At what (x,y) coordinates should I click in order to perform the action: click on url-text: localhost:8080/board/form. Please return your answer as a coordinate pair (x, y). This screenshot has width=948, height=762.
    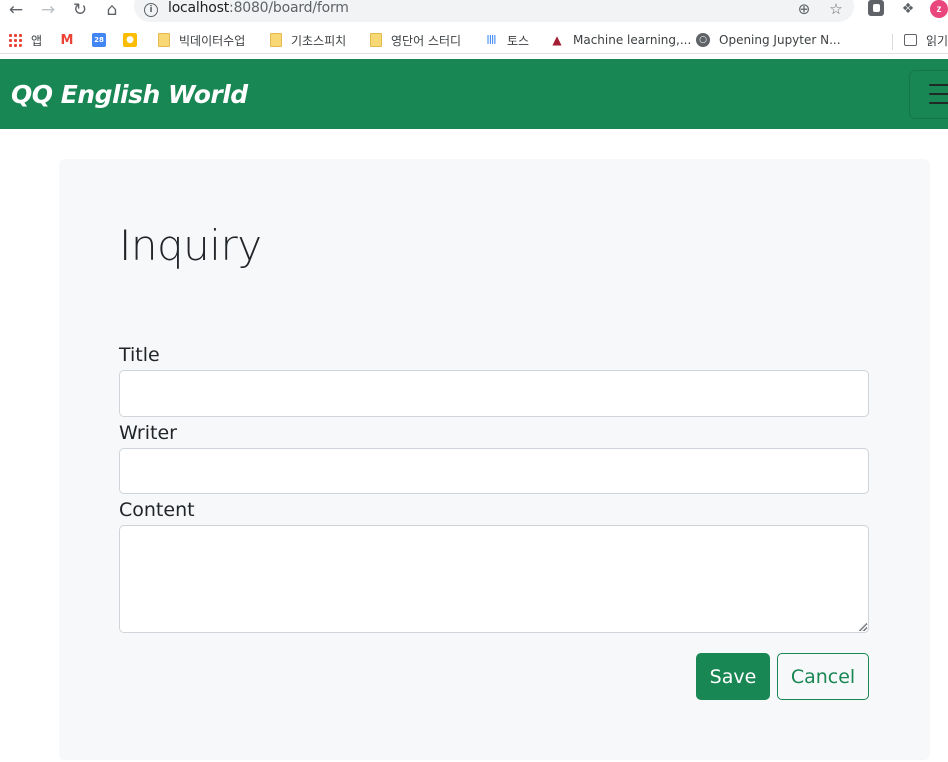
    Looking at the image, I should click on (258, 8).